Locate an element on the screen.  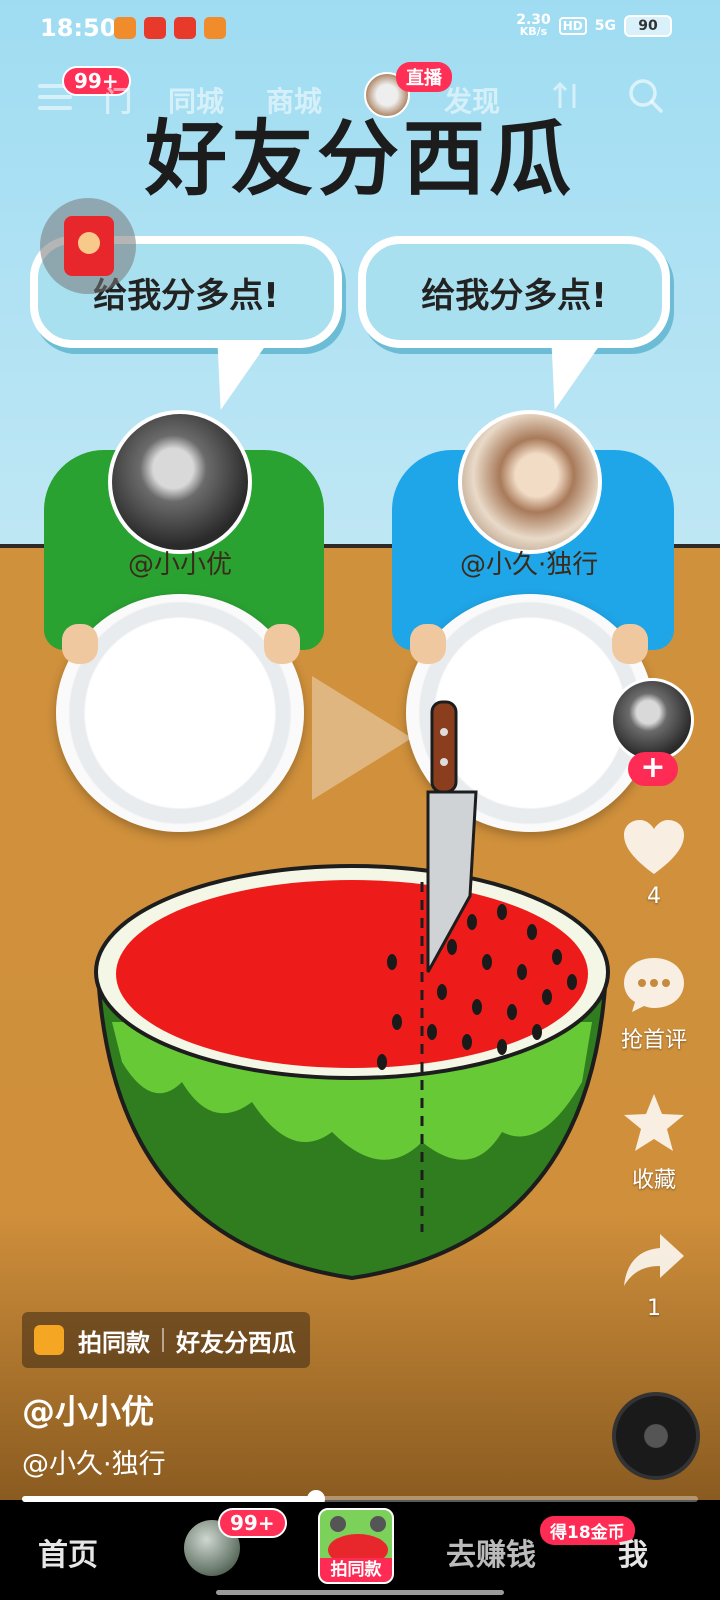
sparkle-icon is located at coordinates (49, 1340).